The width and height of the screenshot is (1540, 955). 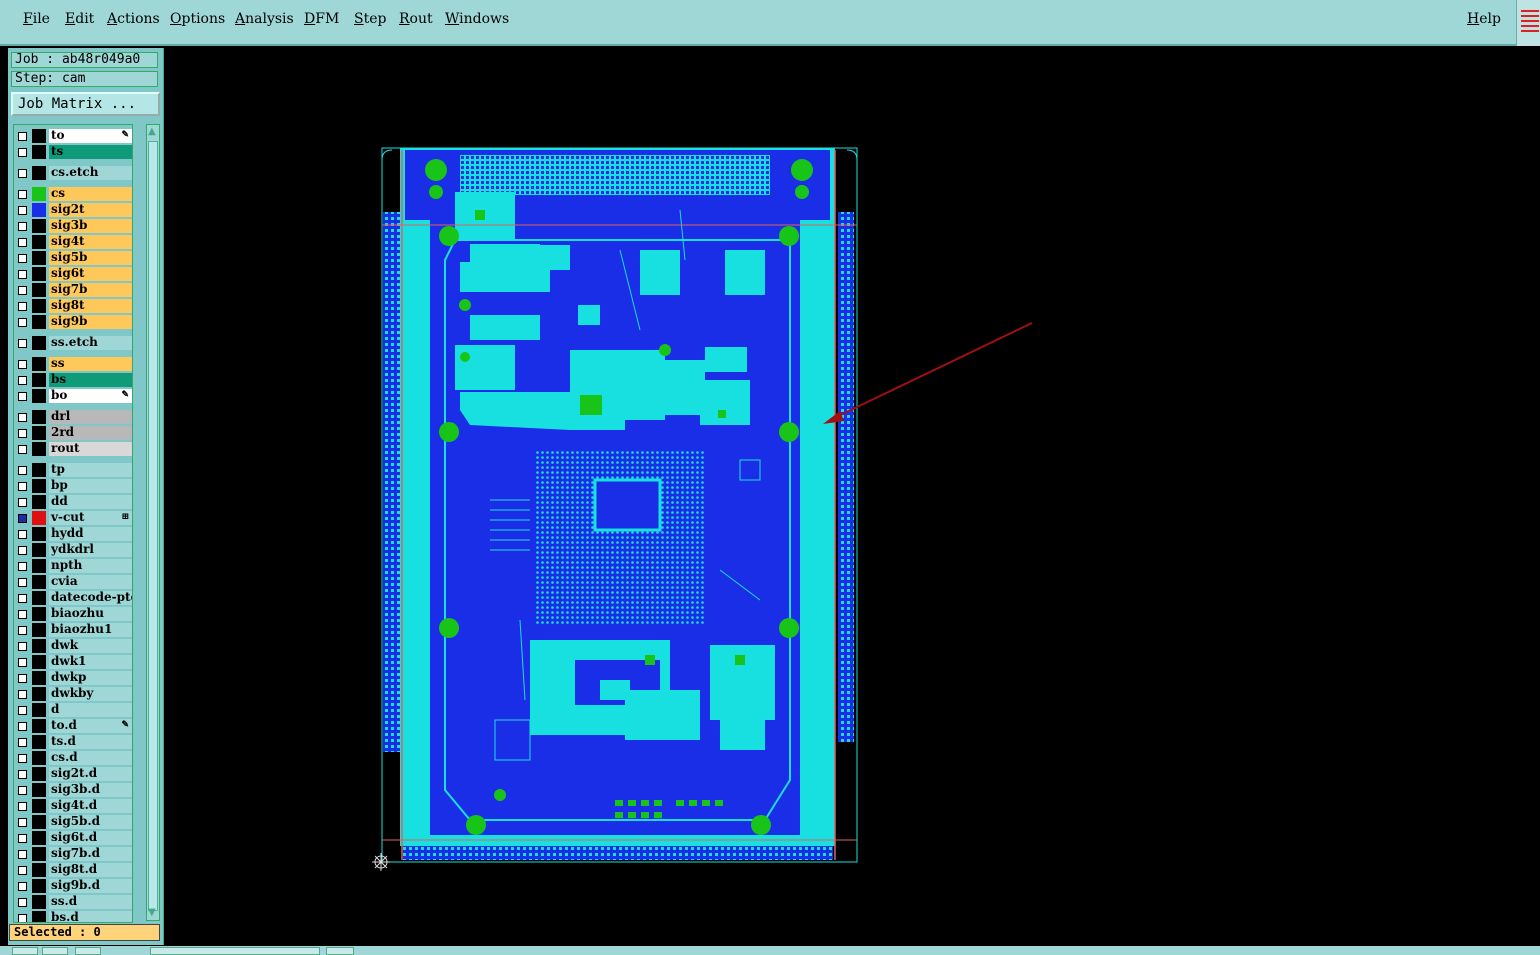 I want to click on layer-row-sig6t.d: sig6t.d, so click(x=73, y=838).